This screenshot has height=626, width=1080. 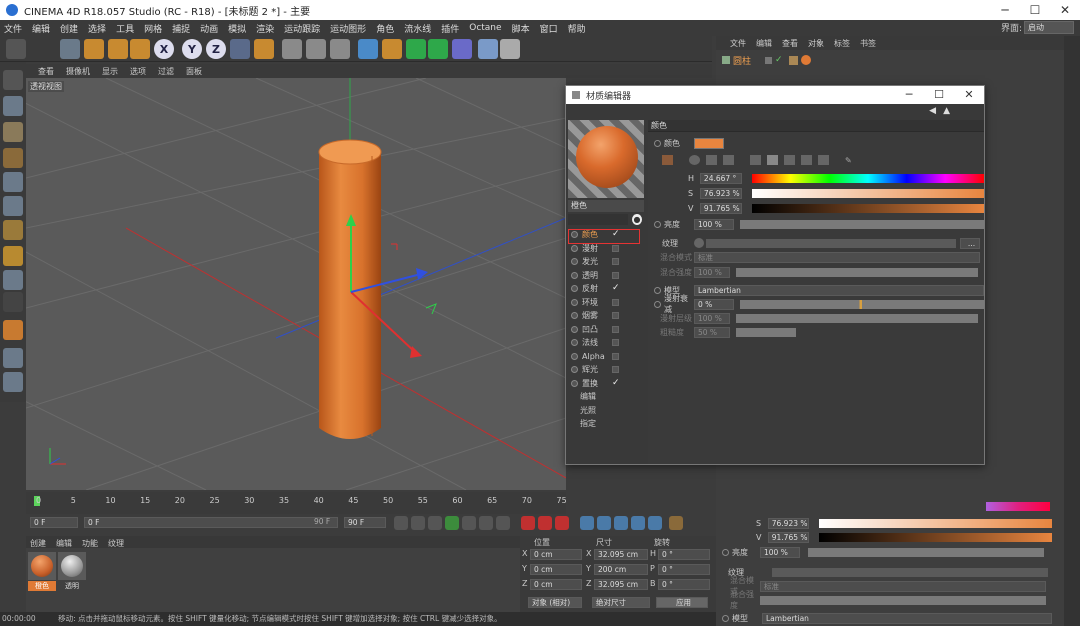 I want to click on color-swatch, so click(x=709, y=143).